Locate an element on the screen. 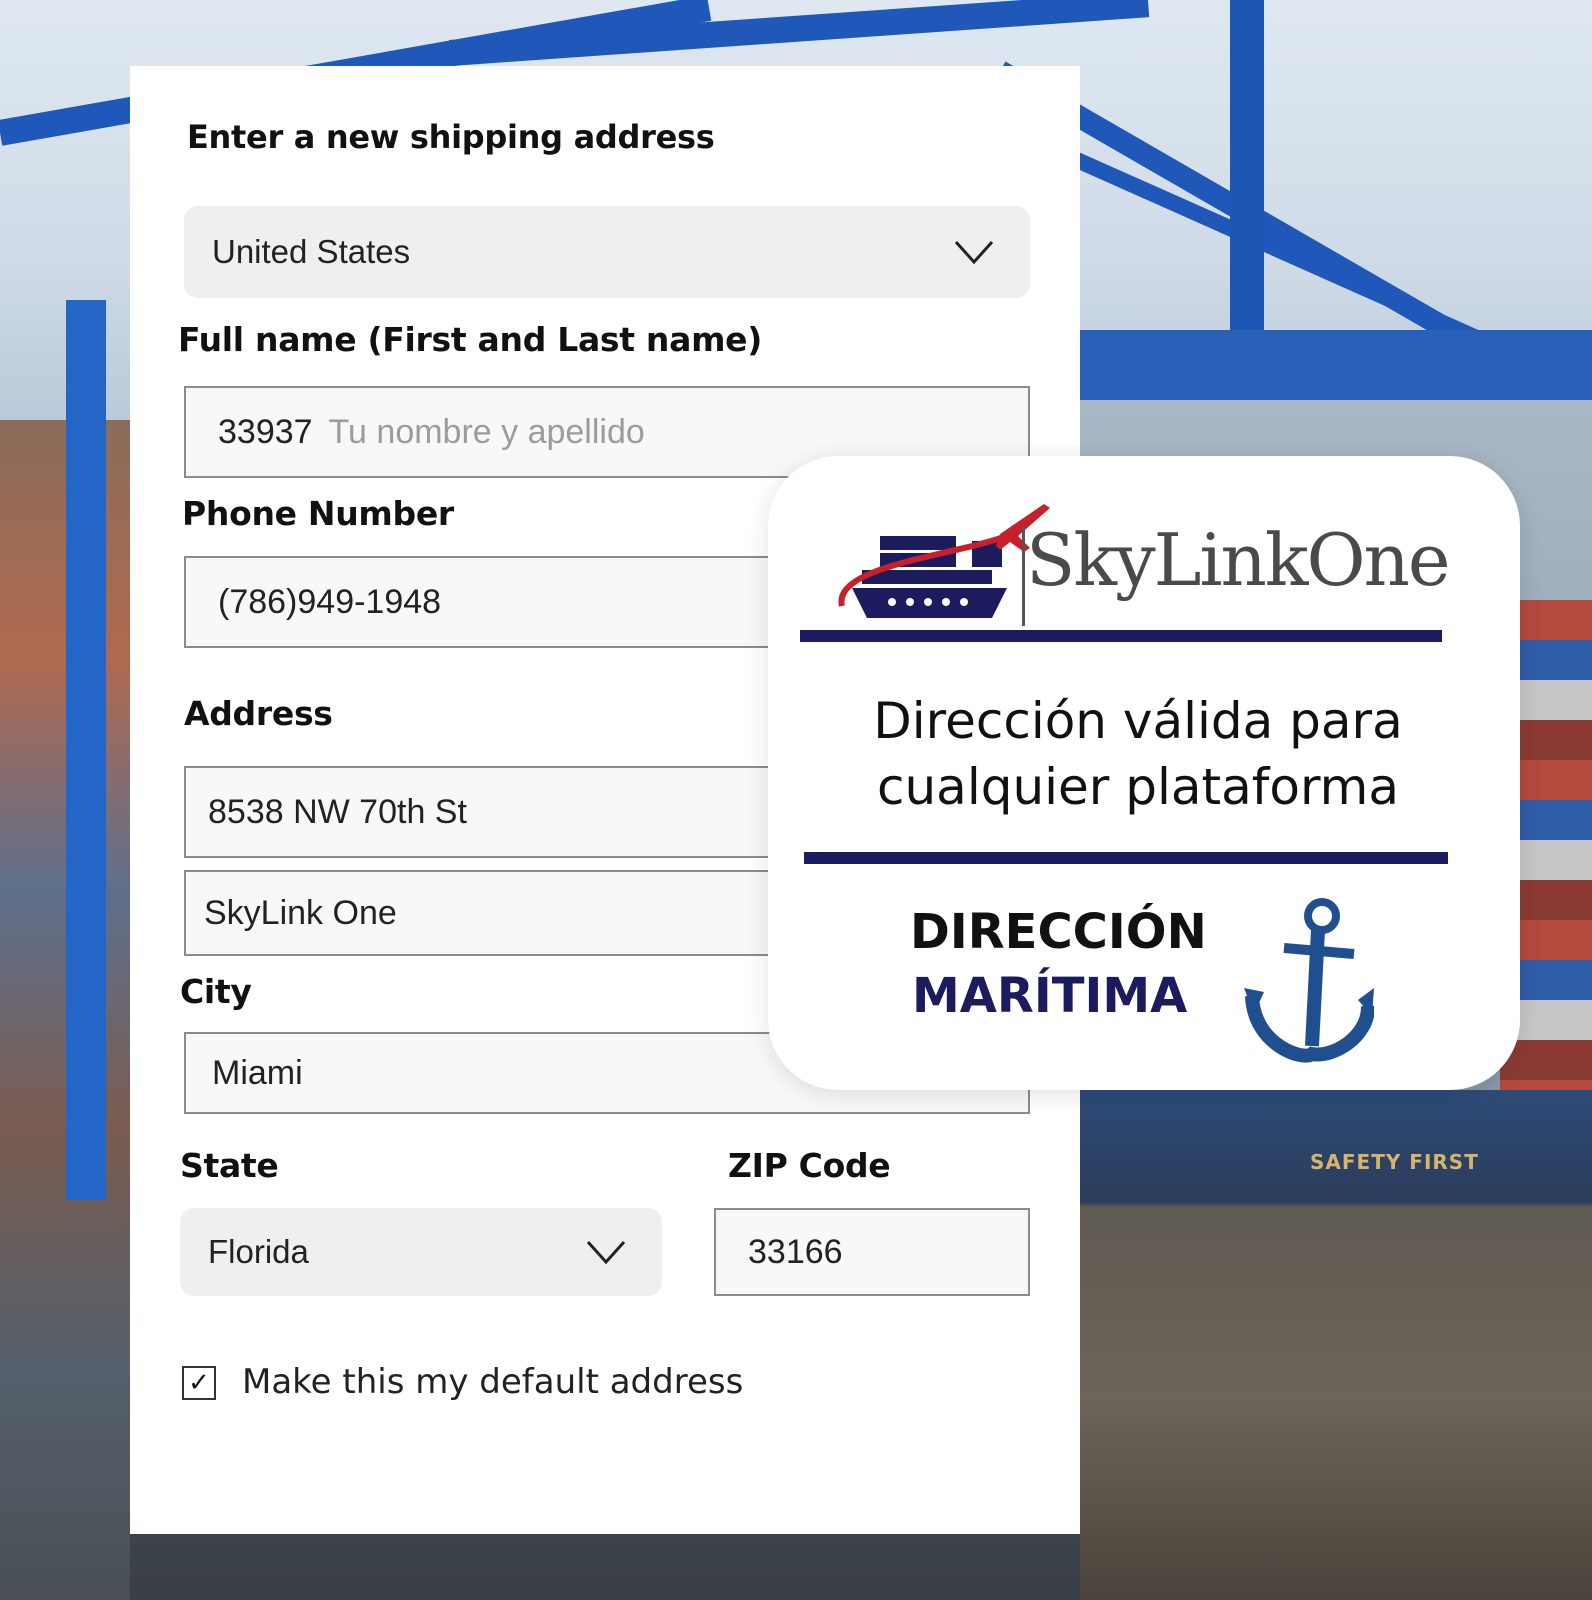 The height and width of the screenshot is (1600, 1592). tagline-line1: Dirección válida para is located at coordinates (1138, 721).